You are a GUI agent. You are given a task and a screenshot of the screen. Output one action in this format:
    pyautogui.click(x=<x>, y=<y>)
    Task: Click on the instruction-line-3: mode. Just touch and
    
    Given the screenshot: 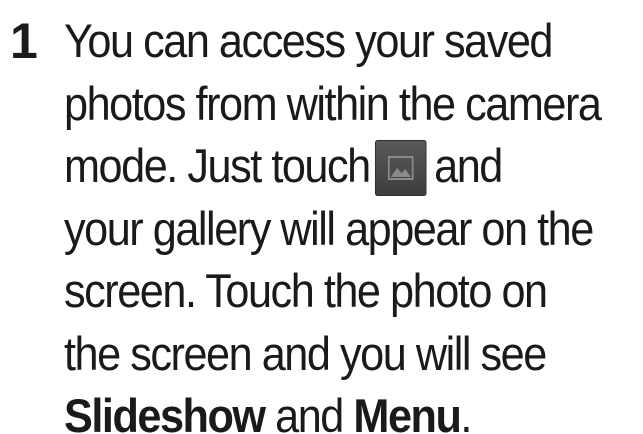 What is the action you would take?
    pyautogui.click(x=331, y=166)
    